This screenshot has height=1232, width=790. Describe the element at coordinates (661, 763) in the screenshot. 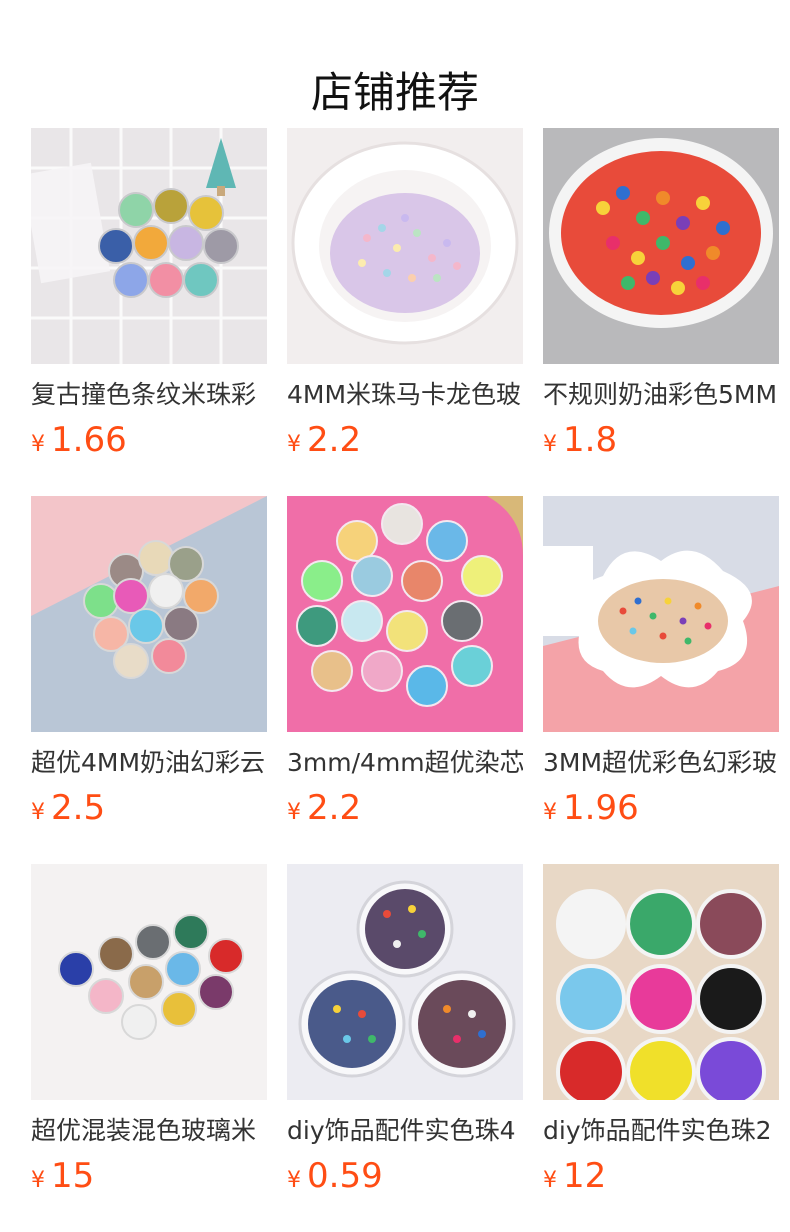

I see `product-name: 3MM超优彩色幻彩玻` at that location.